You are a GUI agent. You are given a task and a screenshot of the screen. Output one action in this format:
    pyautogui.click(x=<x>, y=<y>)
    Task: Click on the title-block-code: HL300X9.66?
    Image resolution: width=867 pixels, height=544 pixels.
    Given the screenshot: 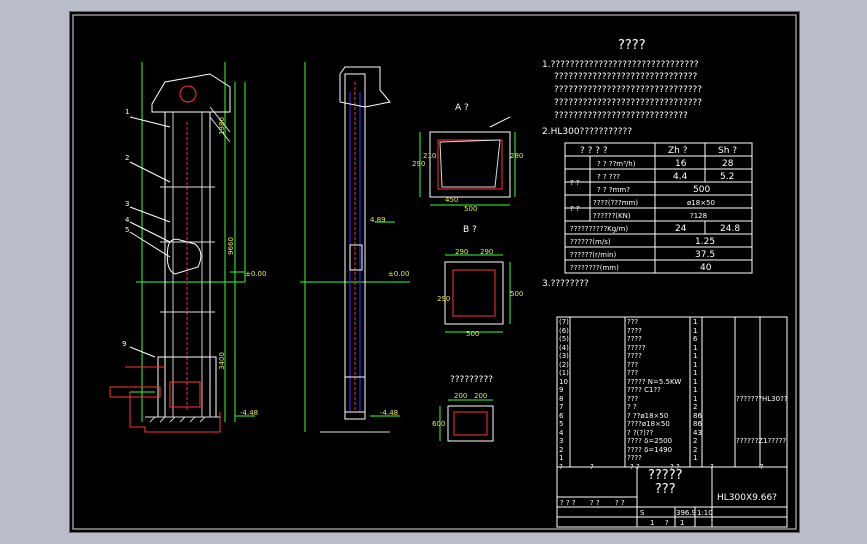 What is the action you would take?
    pyautogui.click(x=747, y=498)
    